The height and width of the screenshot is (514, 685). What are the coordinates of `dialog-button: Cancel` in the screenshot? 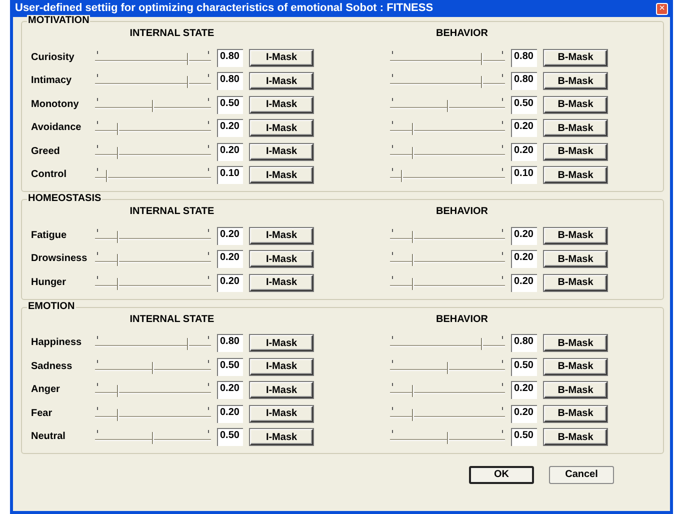 It's located at (581, 475).